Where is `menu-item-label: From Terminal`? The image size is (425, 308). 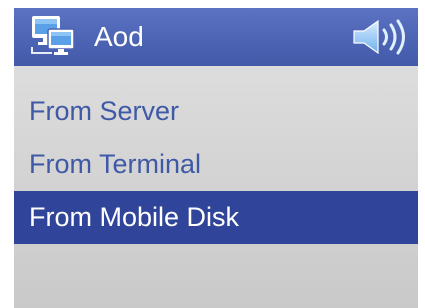
menu-item-label: From Terminal is located at coordinates (115, 164).